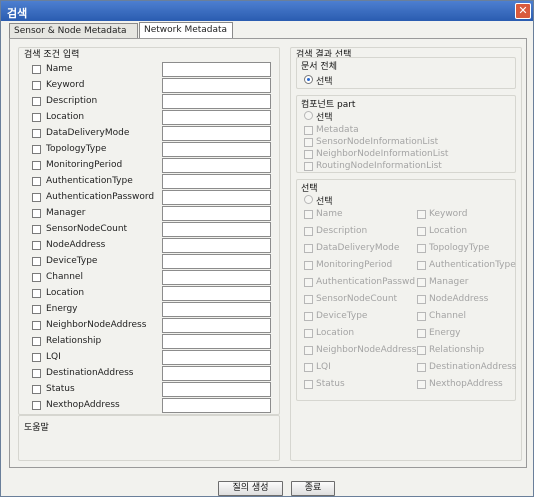 This screenshot has width=534, height=497. Describe the element at coordinates (319, 67) in the screenshot. I see `doc-section-title: 문서 전체` at that location.